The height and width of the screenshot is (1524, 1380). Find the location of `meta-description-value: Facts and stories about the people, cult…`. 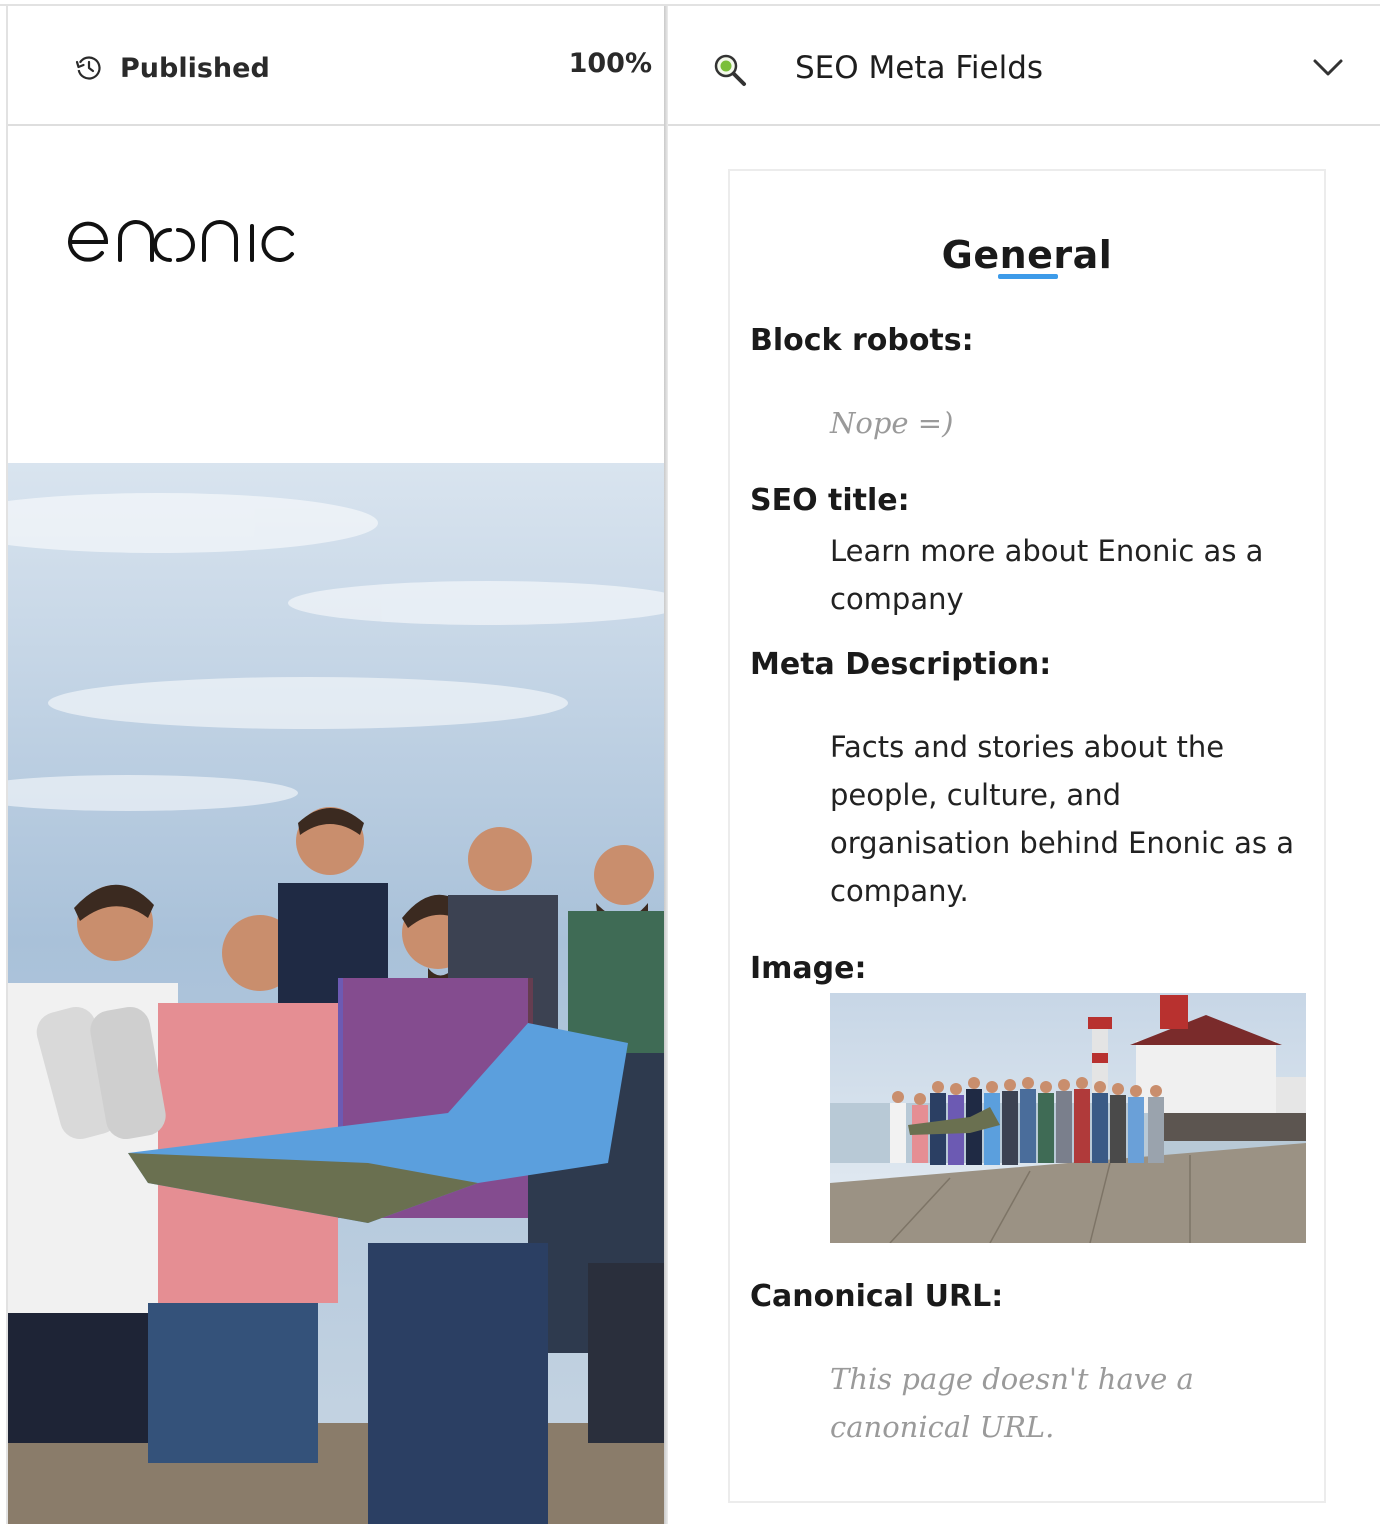

meta-description-value: Facts and stories about the people, cult… is located at coordinates (1062, 819).